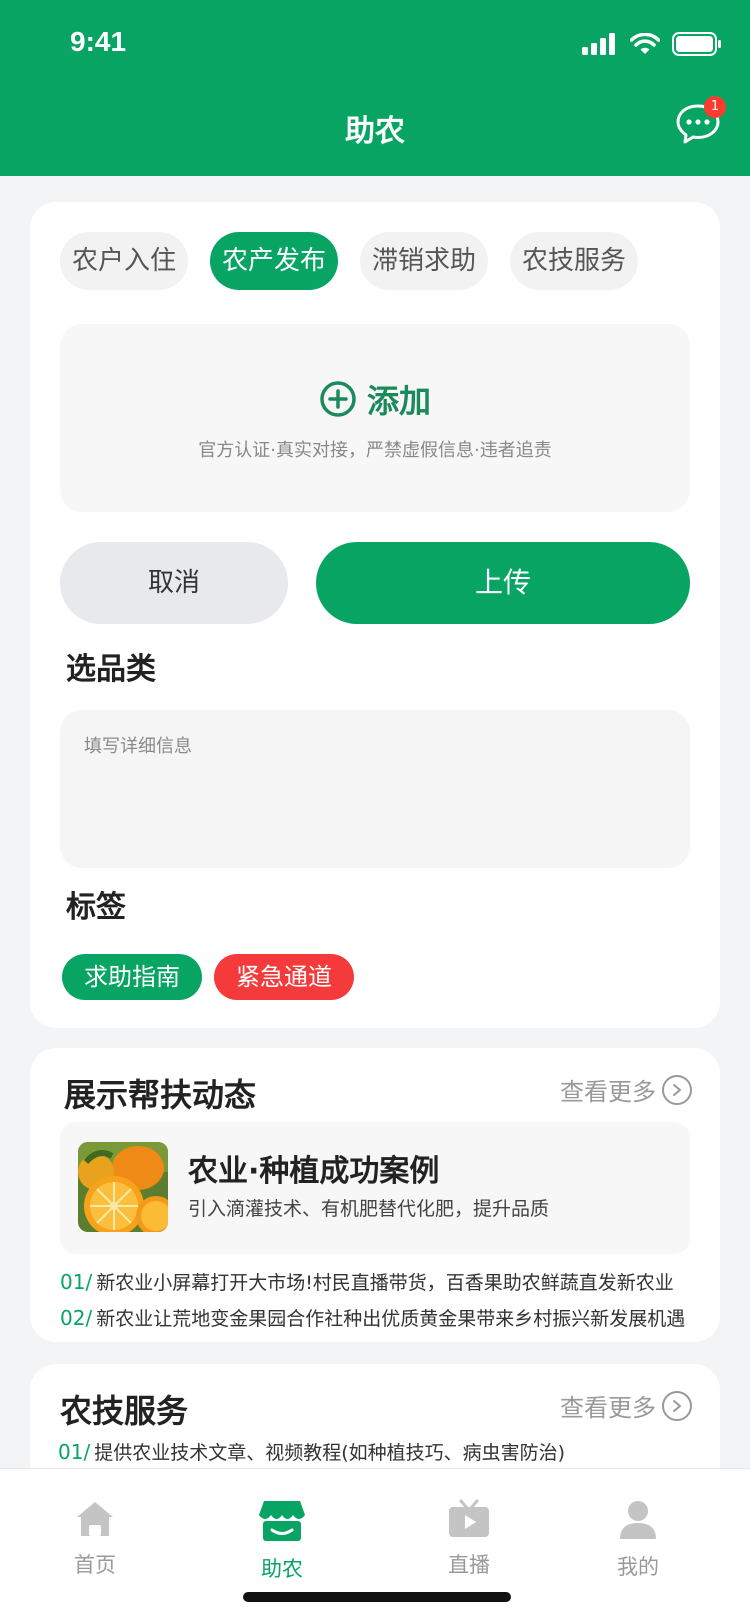 The image size is (750, 1624). I want to click on home-icon, so click(95, 1519).